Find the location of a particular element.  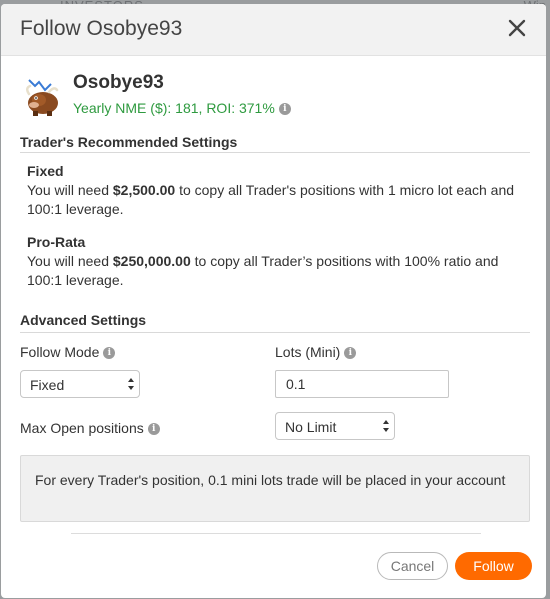

follow-mode-label: Follow Mode i is located at coordinates (68, 352).